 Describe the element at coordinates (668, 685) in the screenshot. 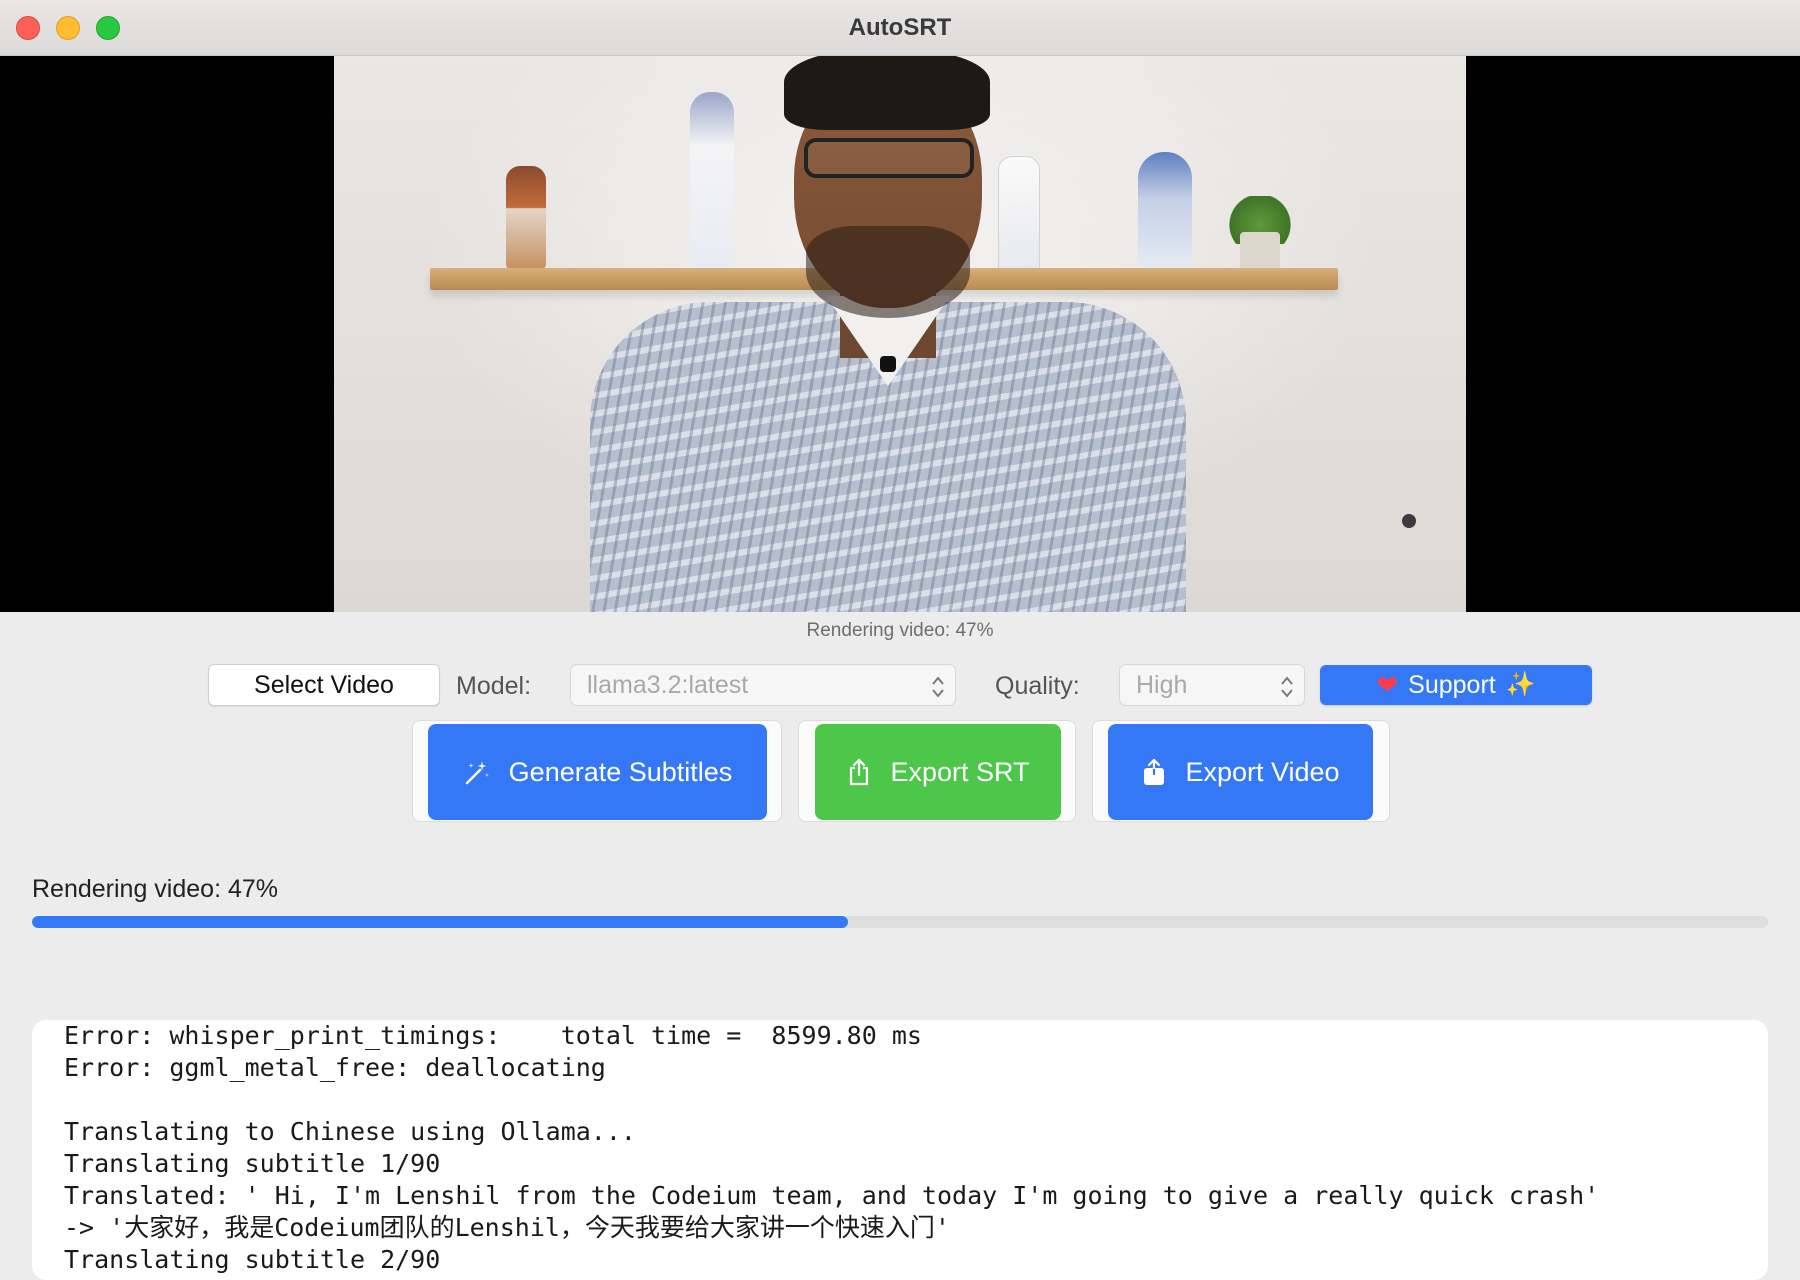

I see `model-select-value: llama3.2:latest` at that location.